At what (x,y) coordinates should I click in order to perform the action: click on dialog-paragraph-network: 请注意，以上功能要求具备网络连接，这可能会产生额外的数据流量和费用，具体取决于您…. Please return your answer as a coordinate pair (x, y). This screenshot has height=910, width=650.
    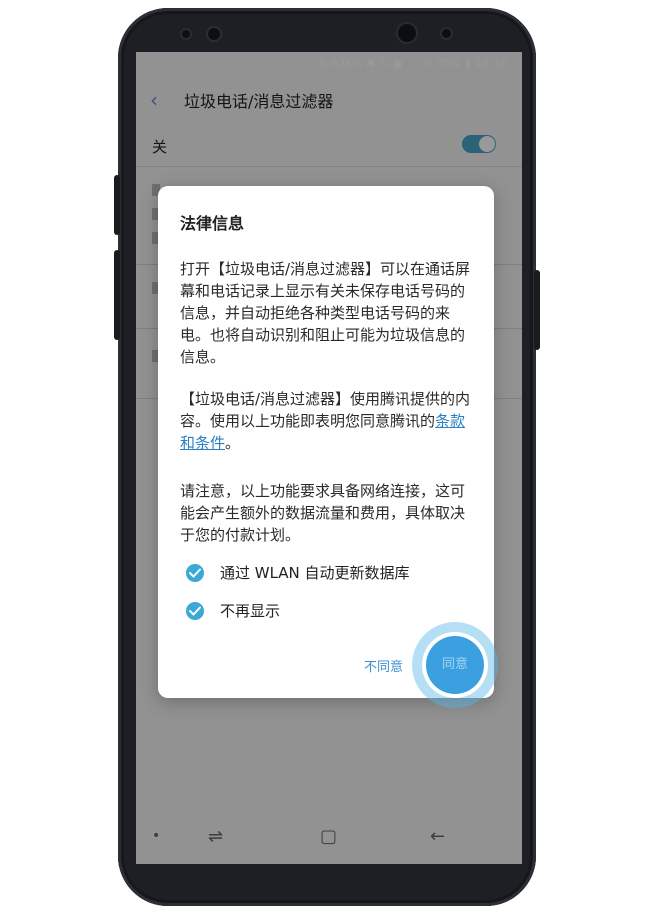
    Looking at the image, I should click on (323, 513).